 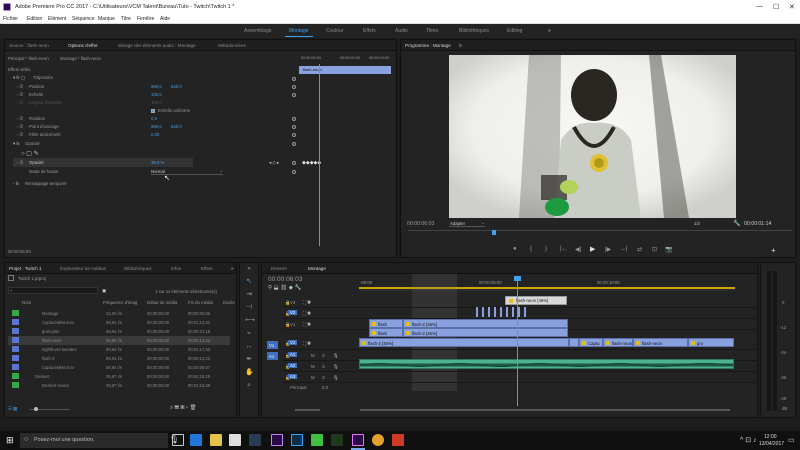 What do you see at coordinates (668, 249) in the screenshot?
I see `export-frame-icon: 📷` at bounding box center [668, 249].